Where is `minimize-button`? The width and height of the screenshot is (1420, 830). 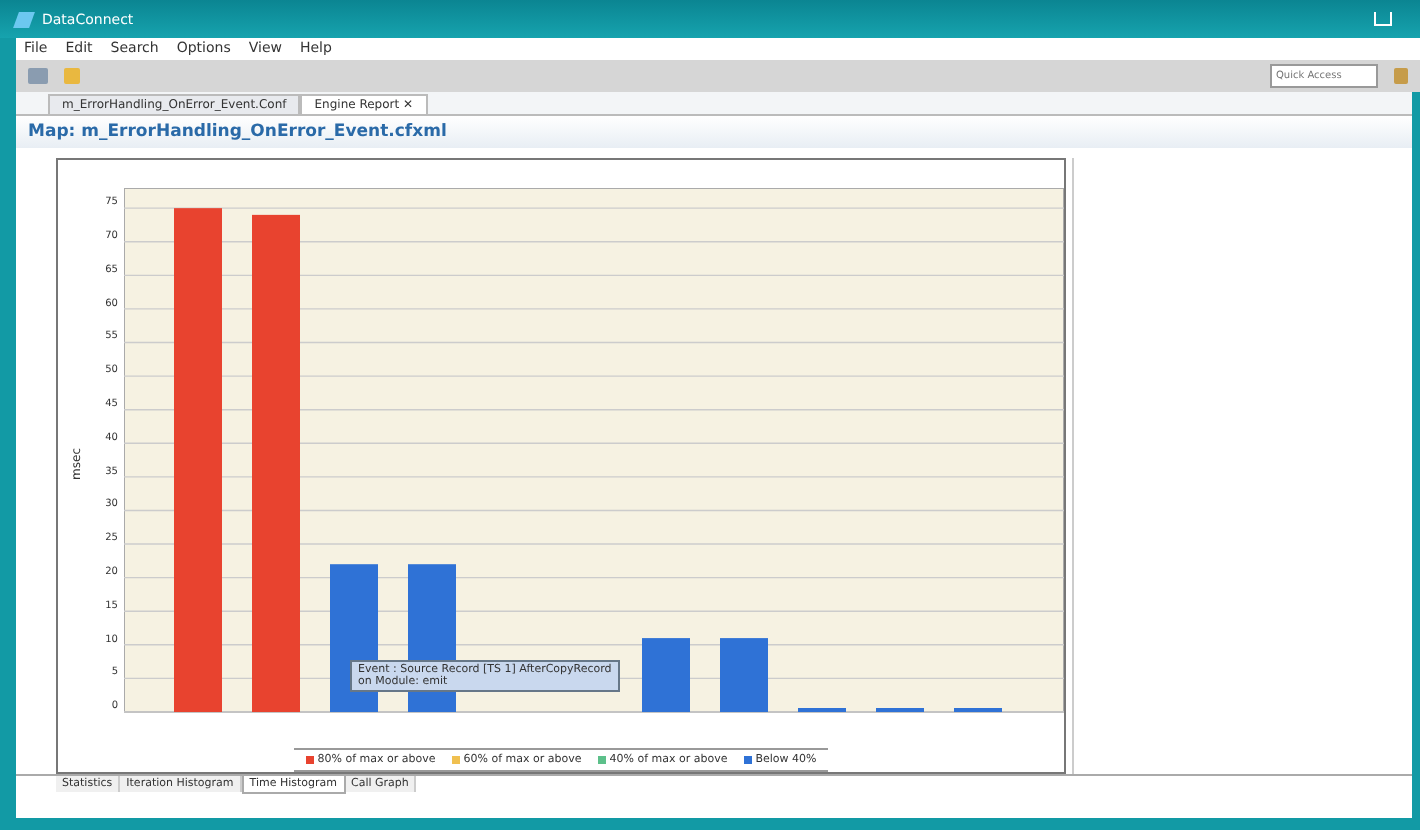
minimize-button is located at coordinates (1383, 19).